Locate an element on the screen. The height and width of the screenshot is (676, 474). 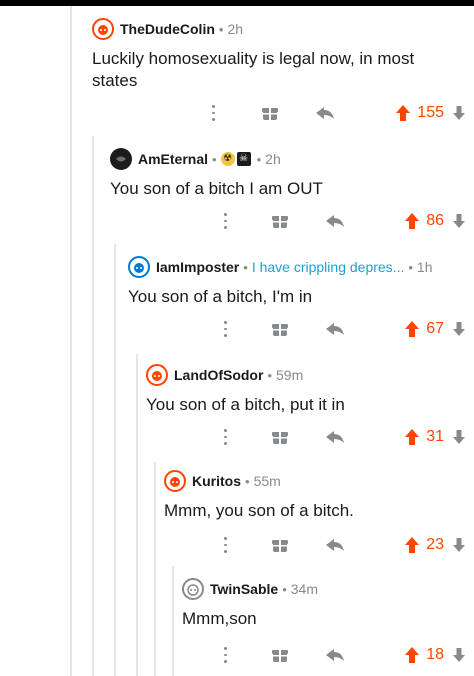
vote-control: 18 is located at coordinates (435, 655).